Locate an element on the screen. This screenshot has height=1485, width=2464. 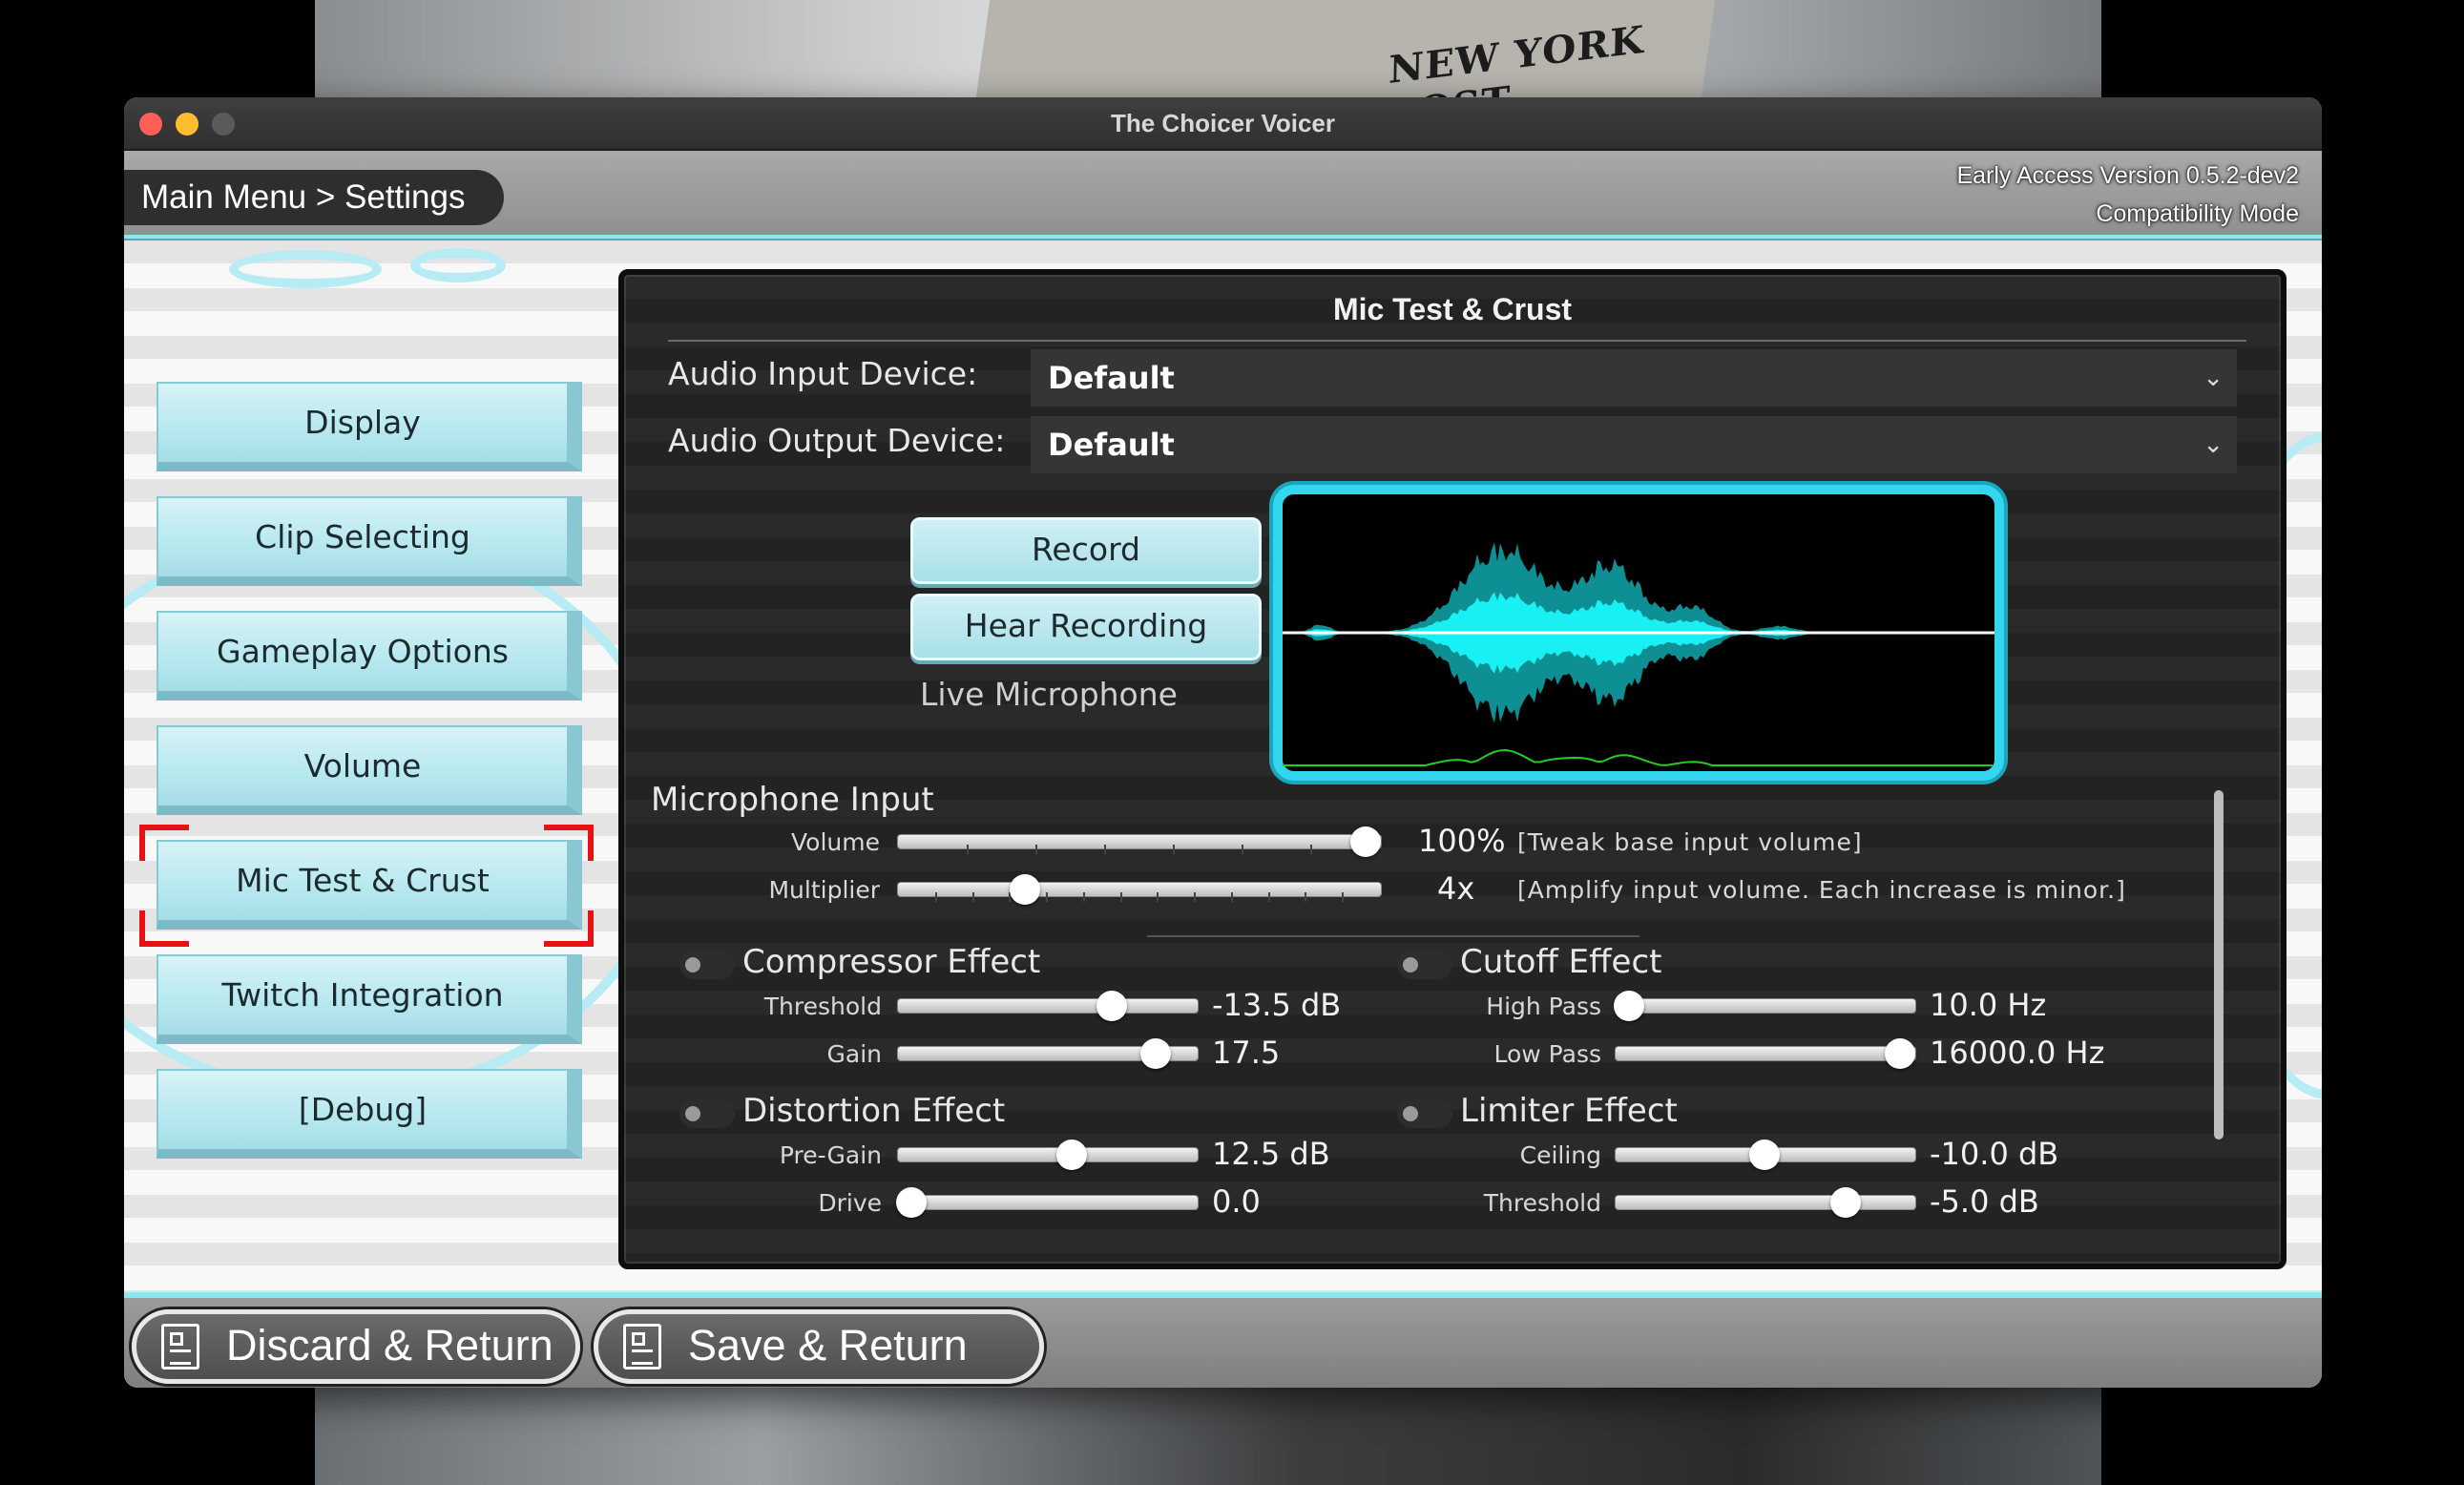
ceiling-label: Ceiling is located at coordinates (1560, 1155).